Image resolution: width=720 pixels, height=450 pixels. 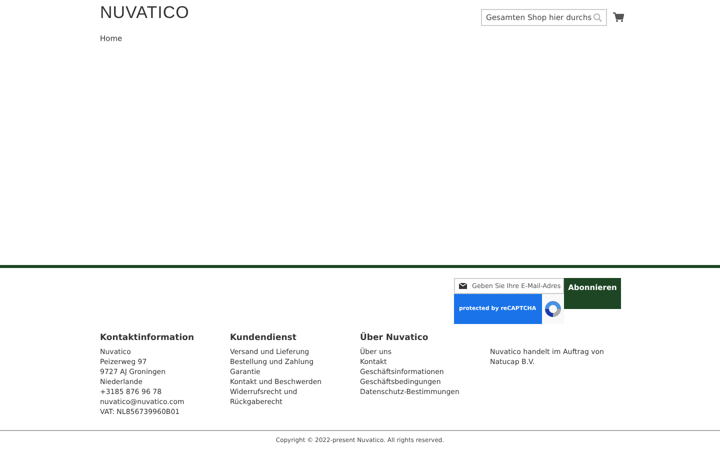 I want to click on column-heading: Kundendienst, so click(x=264, y=338).